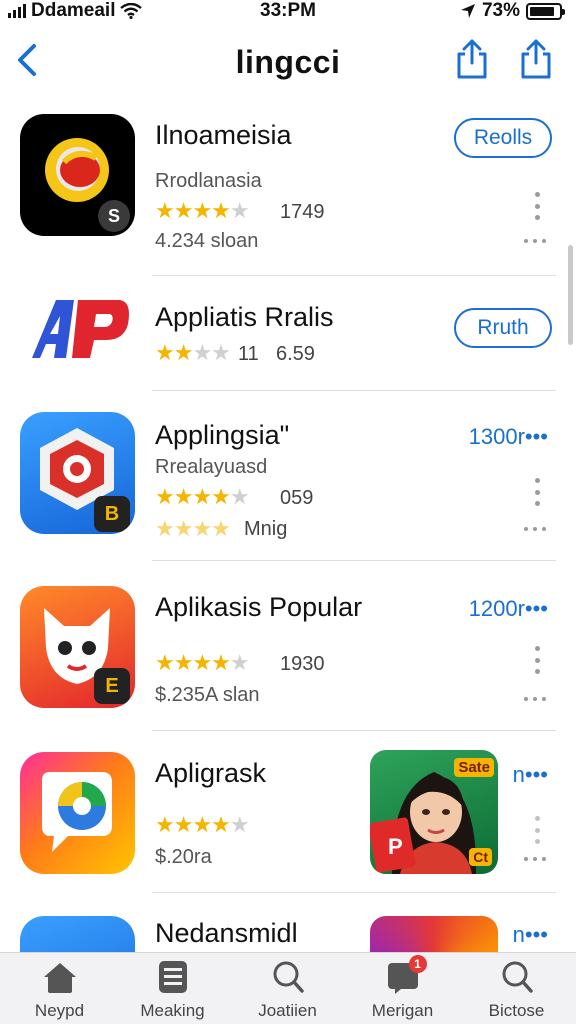 The image size is (576, 1024). I want to click on app-subtitle: Rrealayuasd, so click(211, 467).